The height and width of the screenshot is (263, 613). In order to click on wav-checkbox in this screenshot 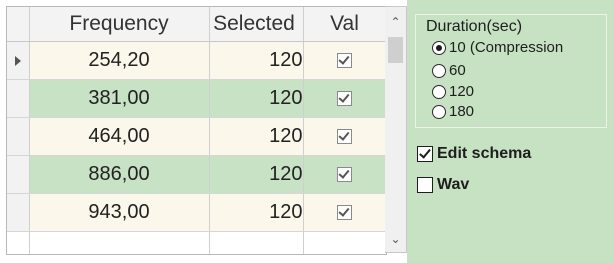, I will do `click(425, 185)`.